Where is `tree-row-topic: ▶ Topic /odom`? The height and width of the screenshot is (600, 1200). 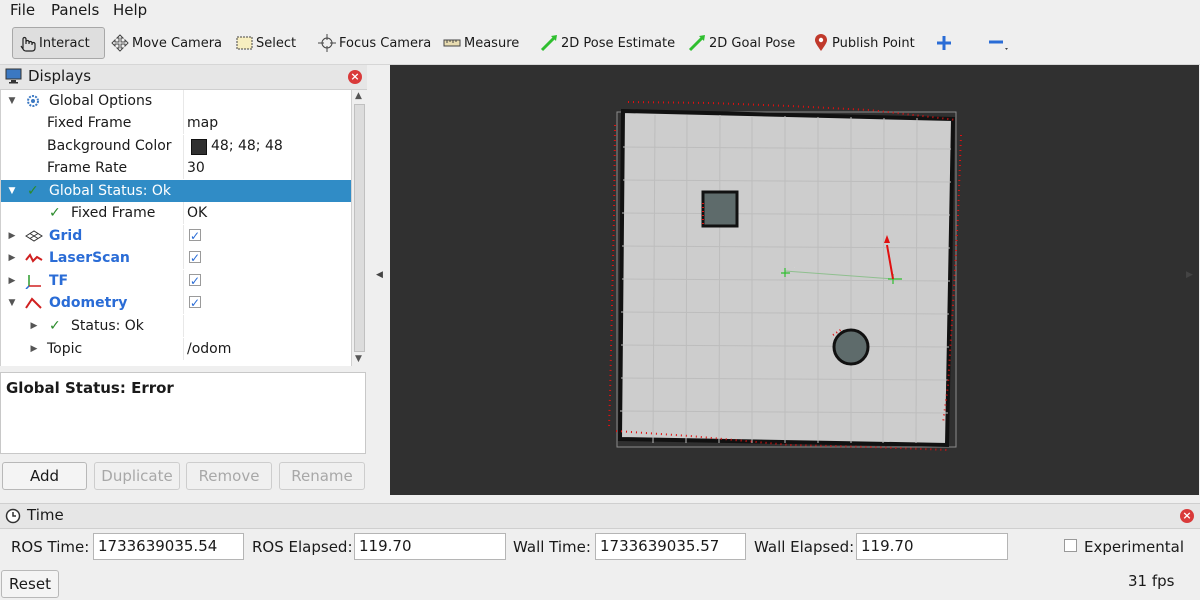 tree-row-topic: ▶ Topic /odom is located at coordinates (176, 349).